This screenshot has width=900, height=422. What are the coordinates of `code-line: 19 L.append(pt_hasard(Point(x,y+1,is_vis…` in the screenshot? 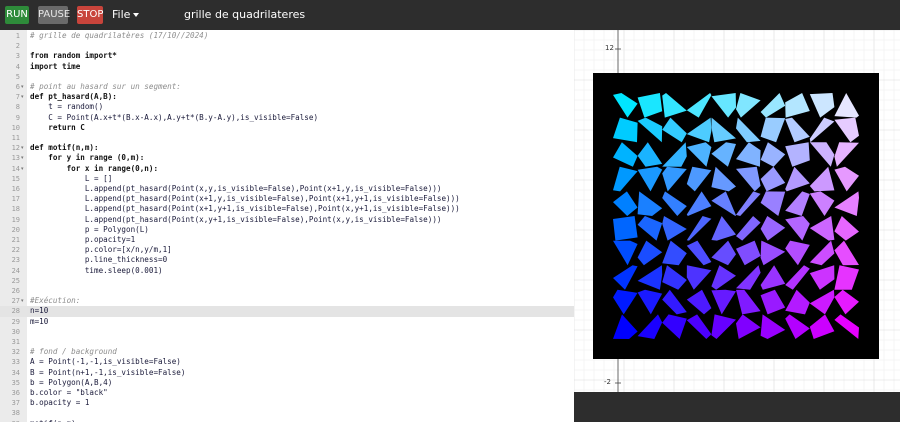 It's located at (287, 220).